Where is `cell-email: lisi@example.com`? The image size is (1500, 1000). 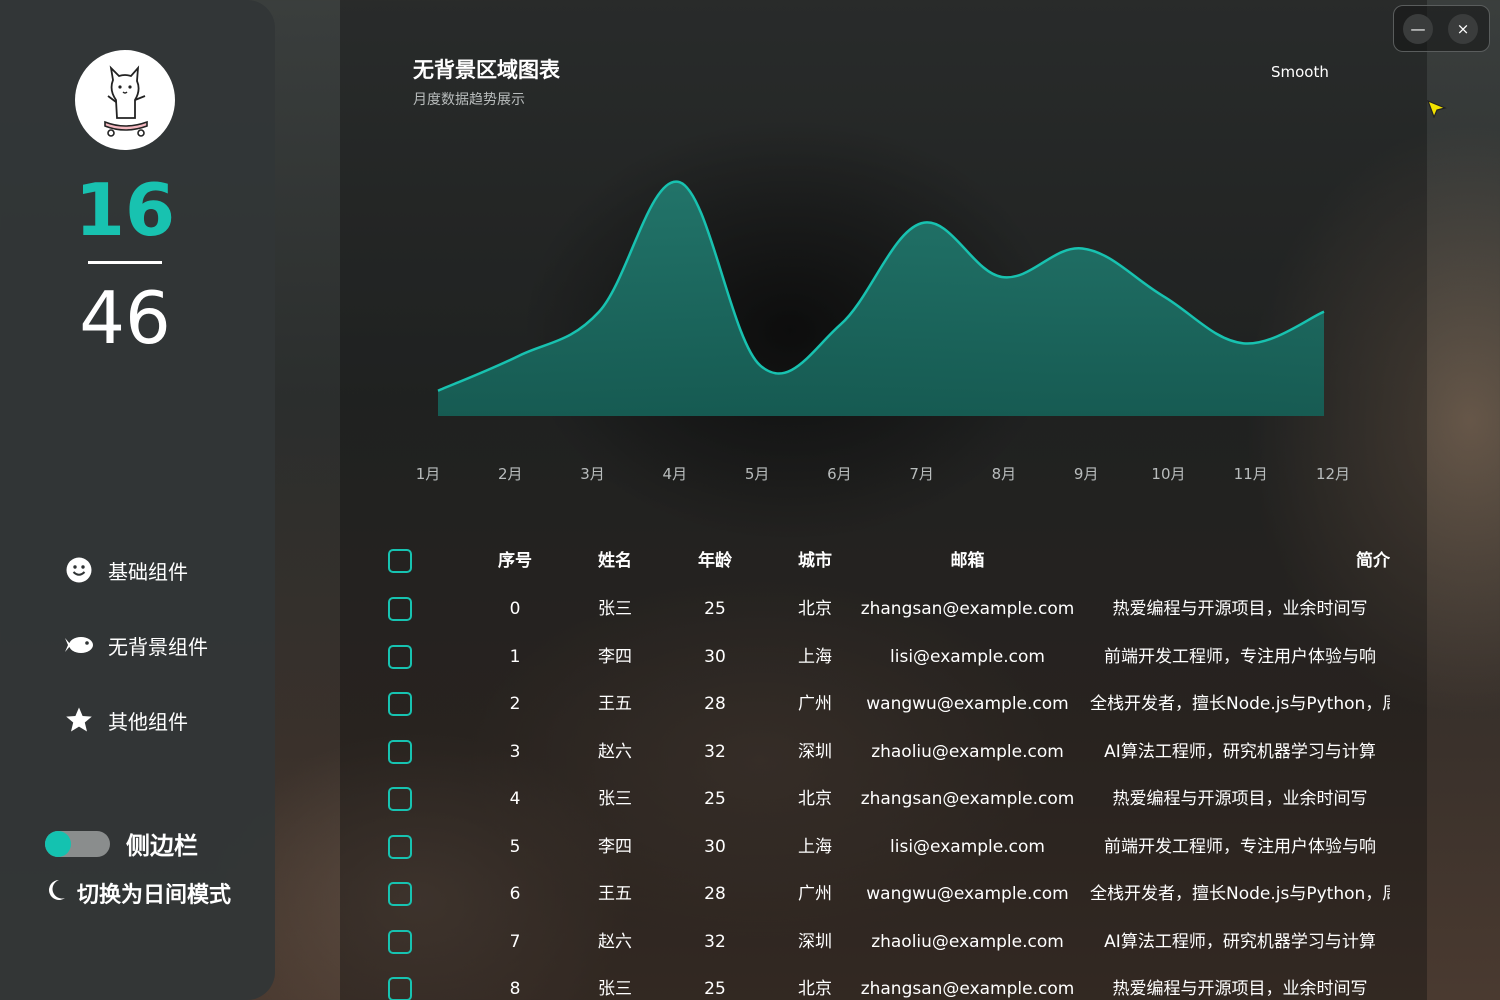 cell-email: lisi@example.com is located at coordinates (967, 656).